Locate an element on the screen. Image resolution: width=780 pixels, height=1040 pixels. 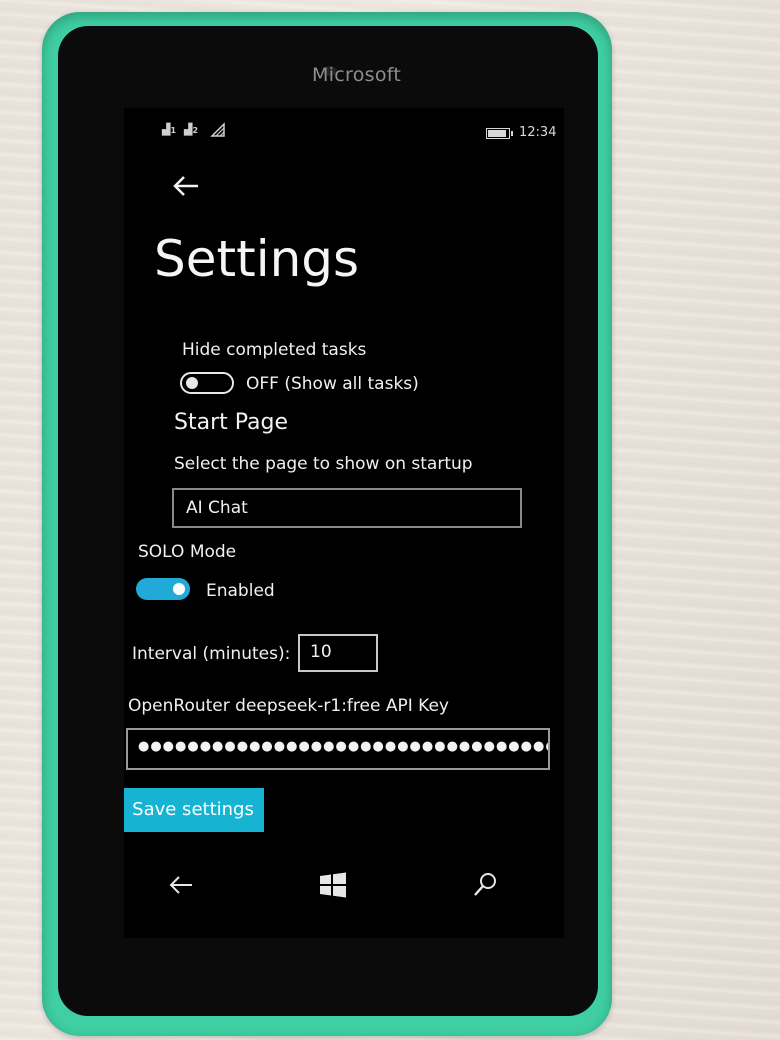
solo-mode-state: Enabled is located at coordinates (240, 591).